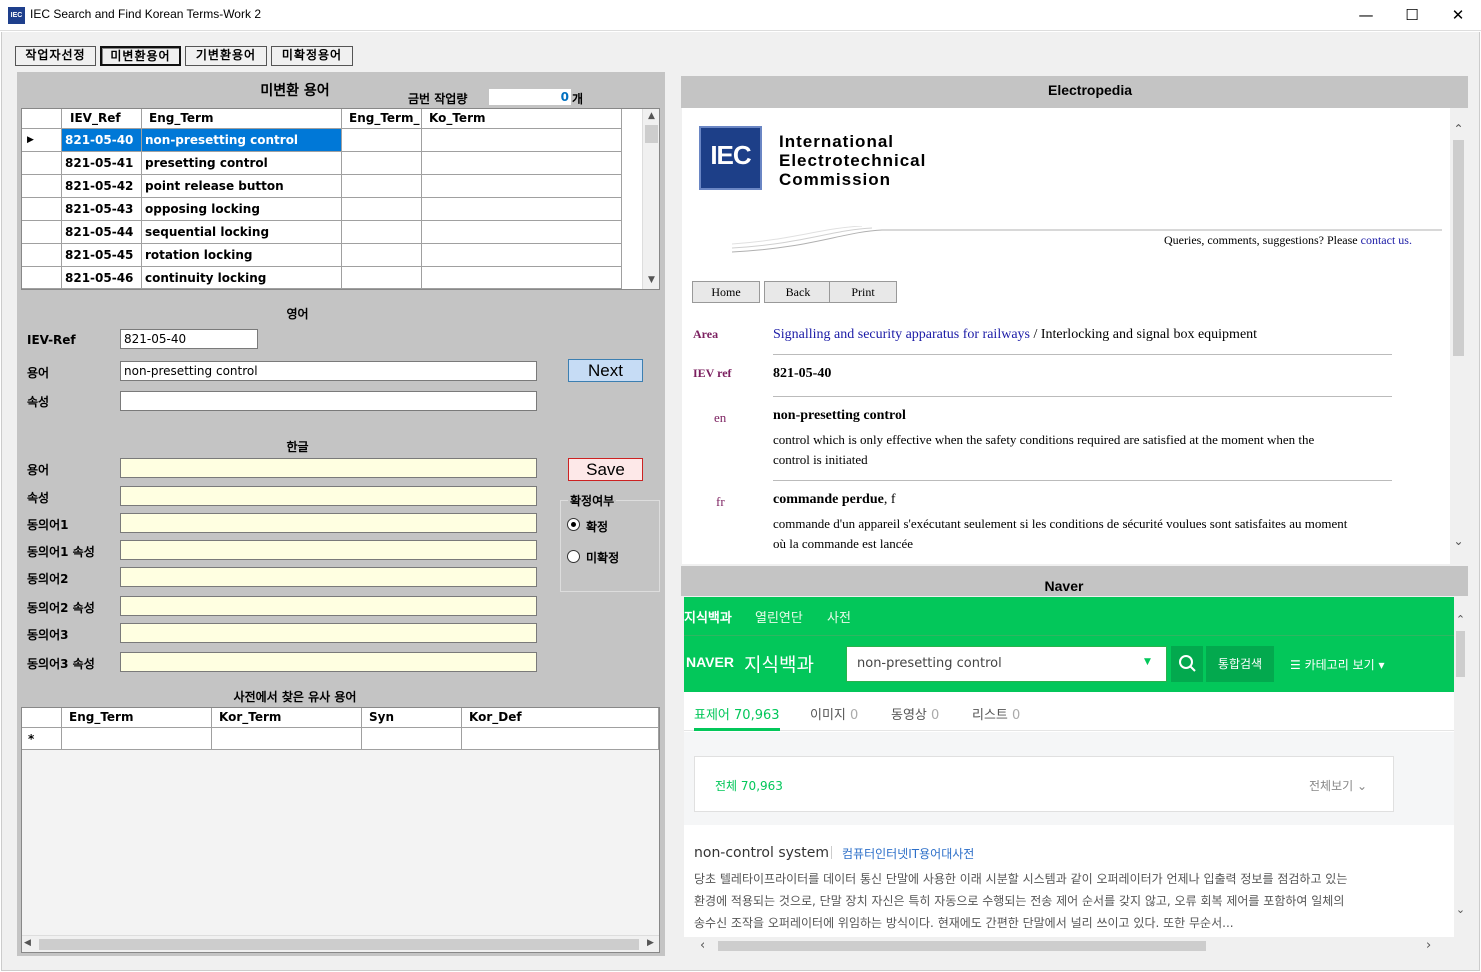  What do you see at coordinates (1460, 909) in the screenshot?
I see `scroll-down-icon: ⌄` at bounding box center [1460, 909].